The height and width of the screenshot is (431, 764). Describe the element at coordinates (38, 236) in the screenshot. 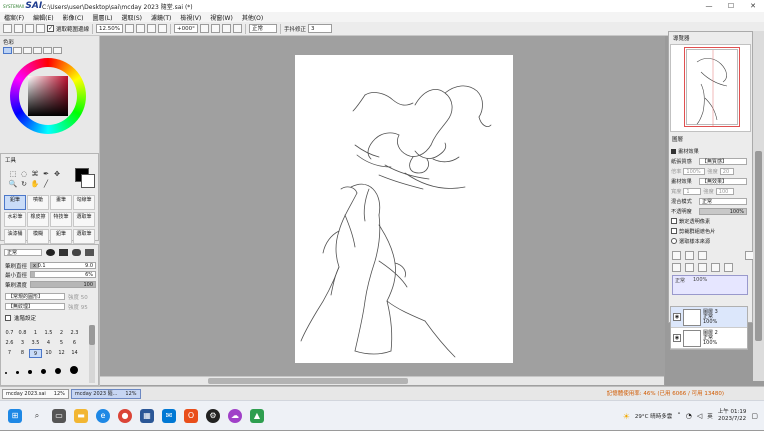

I see `tool-blur: 模糊` at that location.